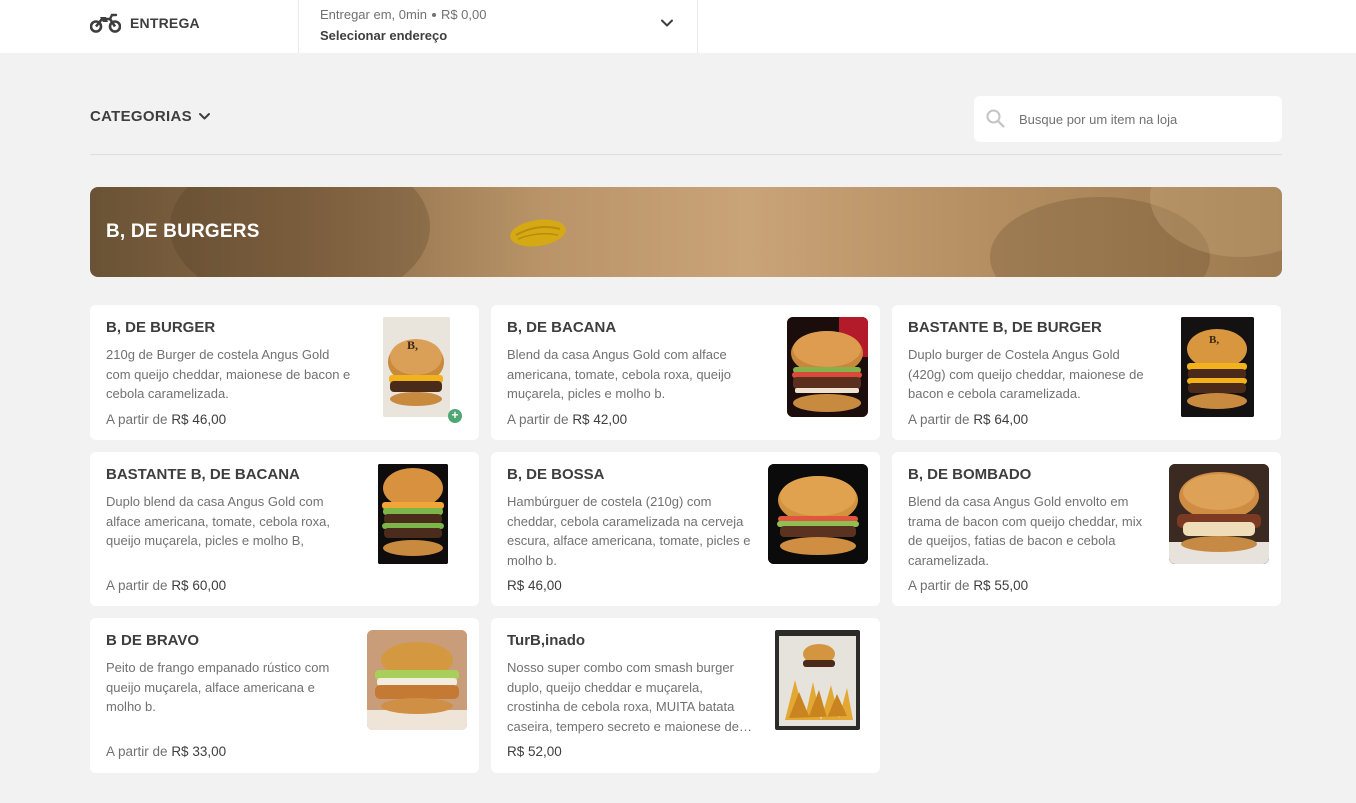  What do you see at coordinates (1005, 327) in the screenshot?
I see `item-name: BASTANTE B, DE BURGER` at bounding box center [1005, 327].